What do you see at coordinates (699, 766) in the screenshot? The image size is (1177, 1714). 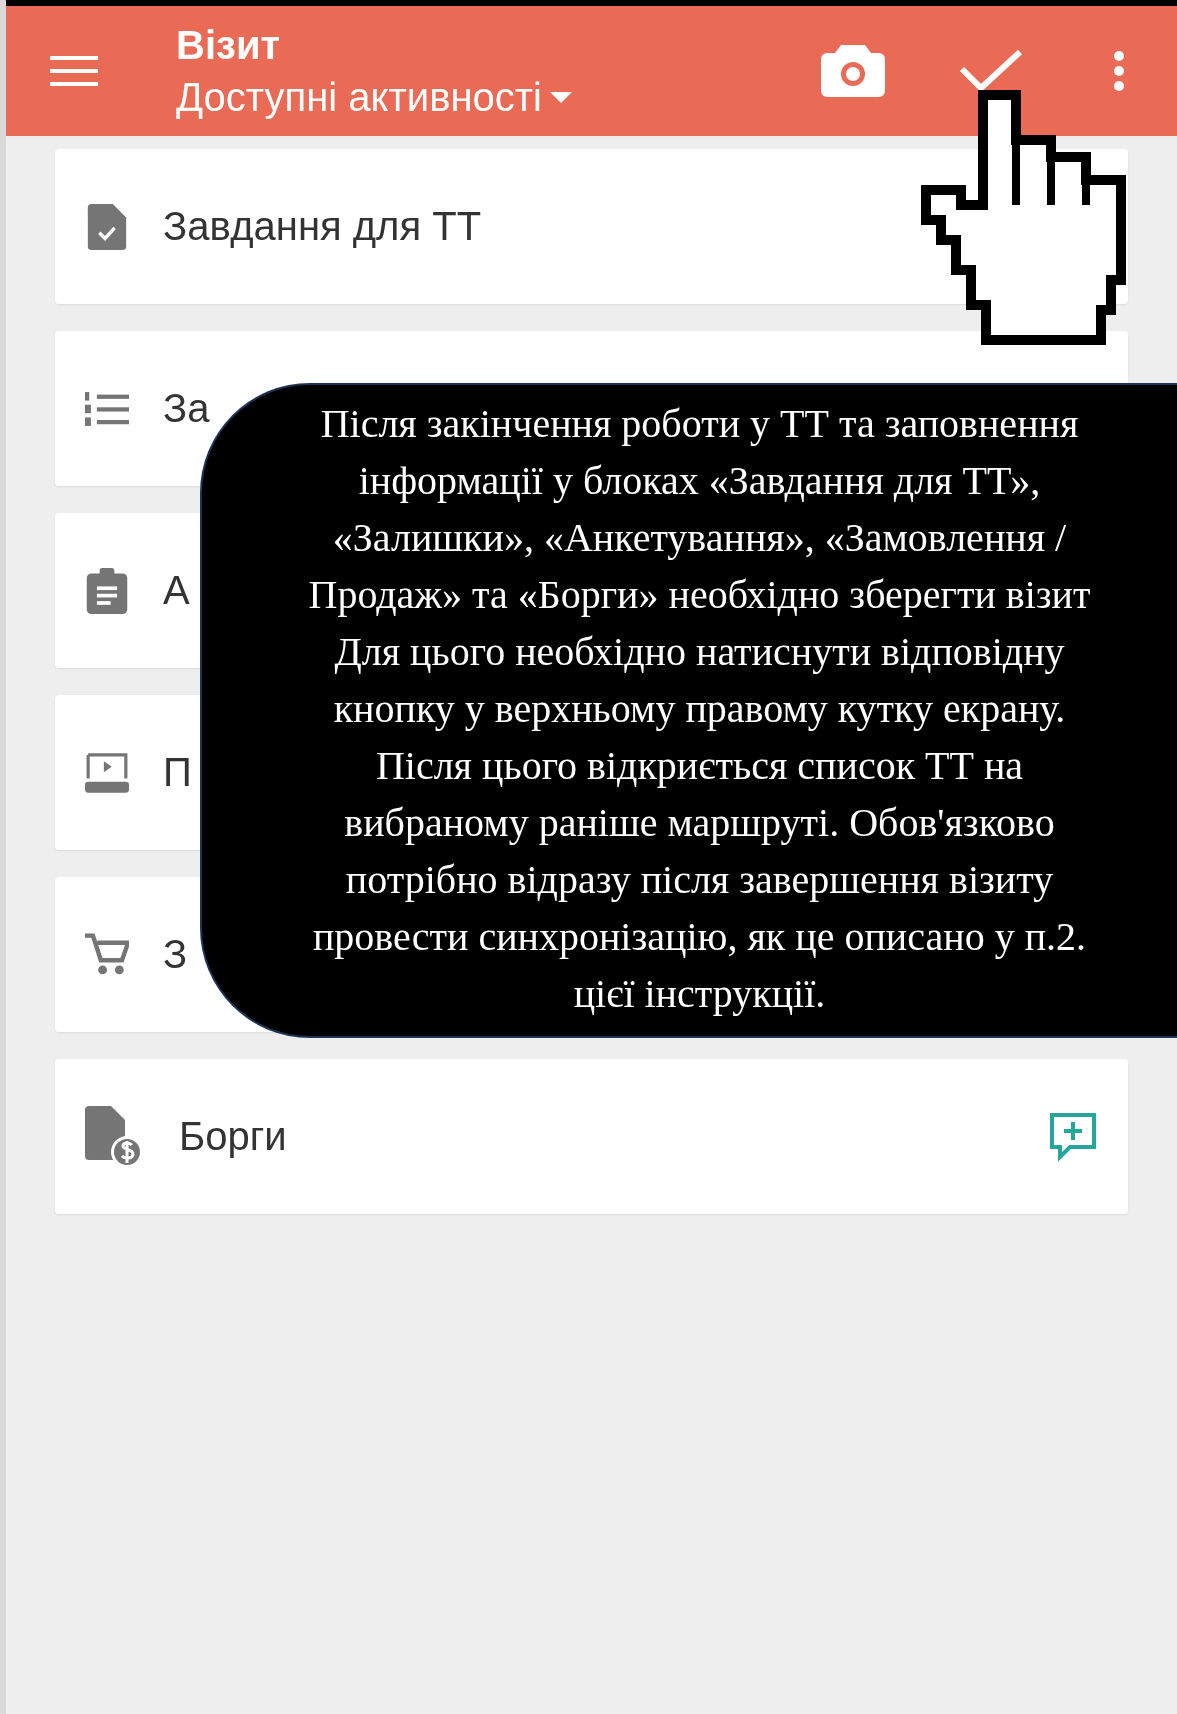 I see `callout-text: Після цього відкриється список ТТ на` at bounding box center [699, 766].